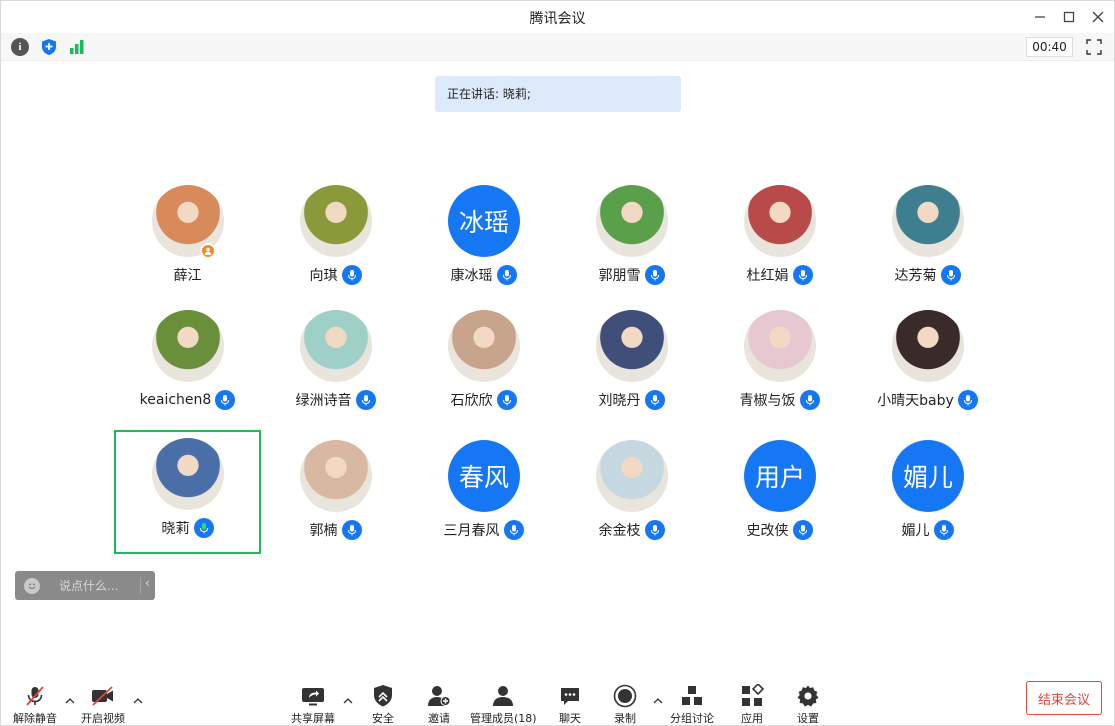 This screenshot has height=726, width=1115. Describe the element at coordinates (503, 704) in the screenshot. I see `manage-members-button: 管理成员(18)` at that location.